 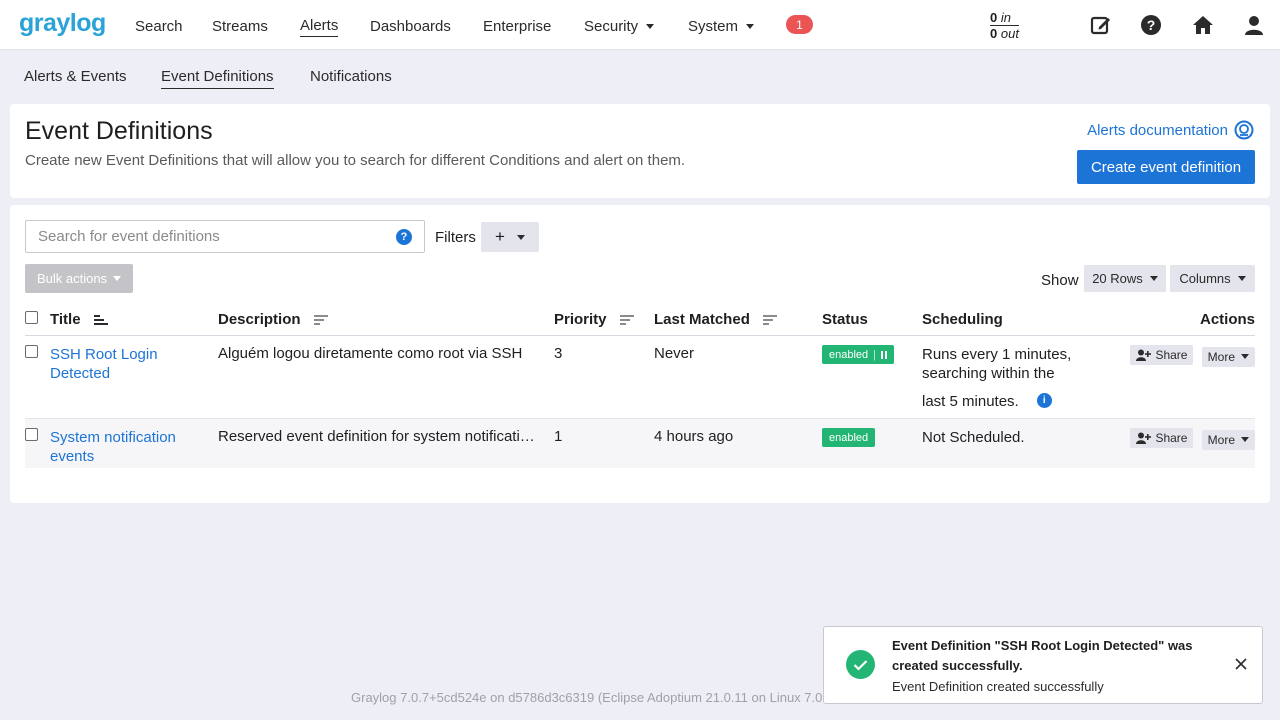 What do you see at coordinates (1101, 25) in the screenshot?
I see `edit-icon` at bounding box center [1101, 25].